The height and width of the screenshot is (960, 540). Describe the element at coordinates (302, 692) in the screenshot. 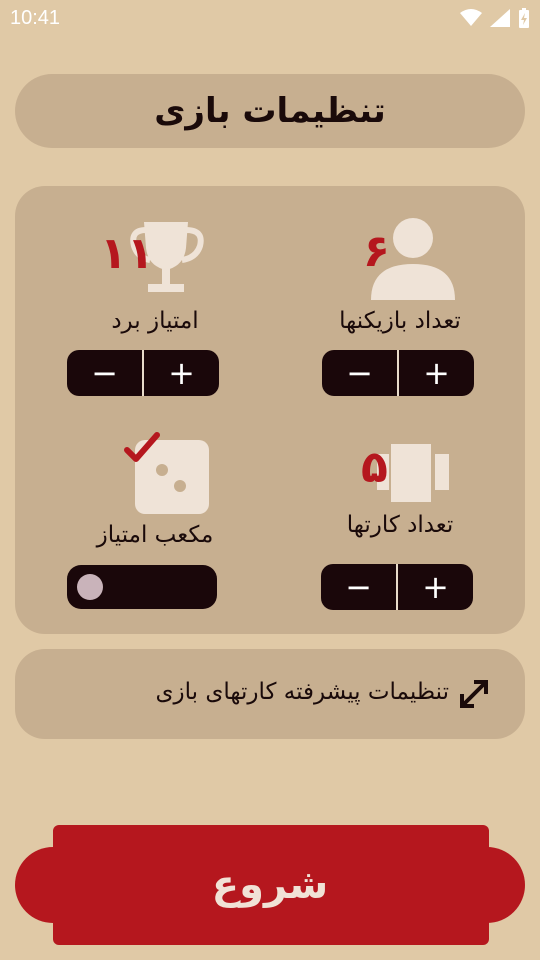

I see `advanced-settings-label: تنظیمات پیشرفته کارتهای بازی` at that location.